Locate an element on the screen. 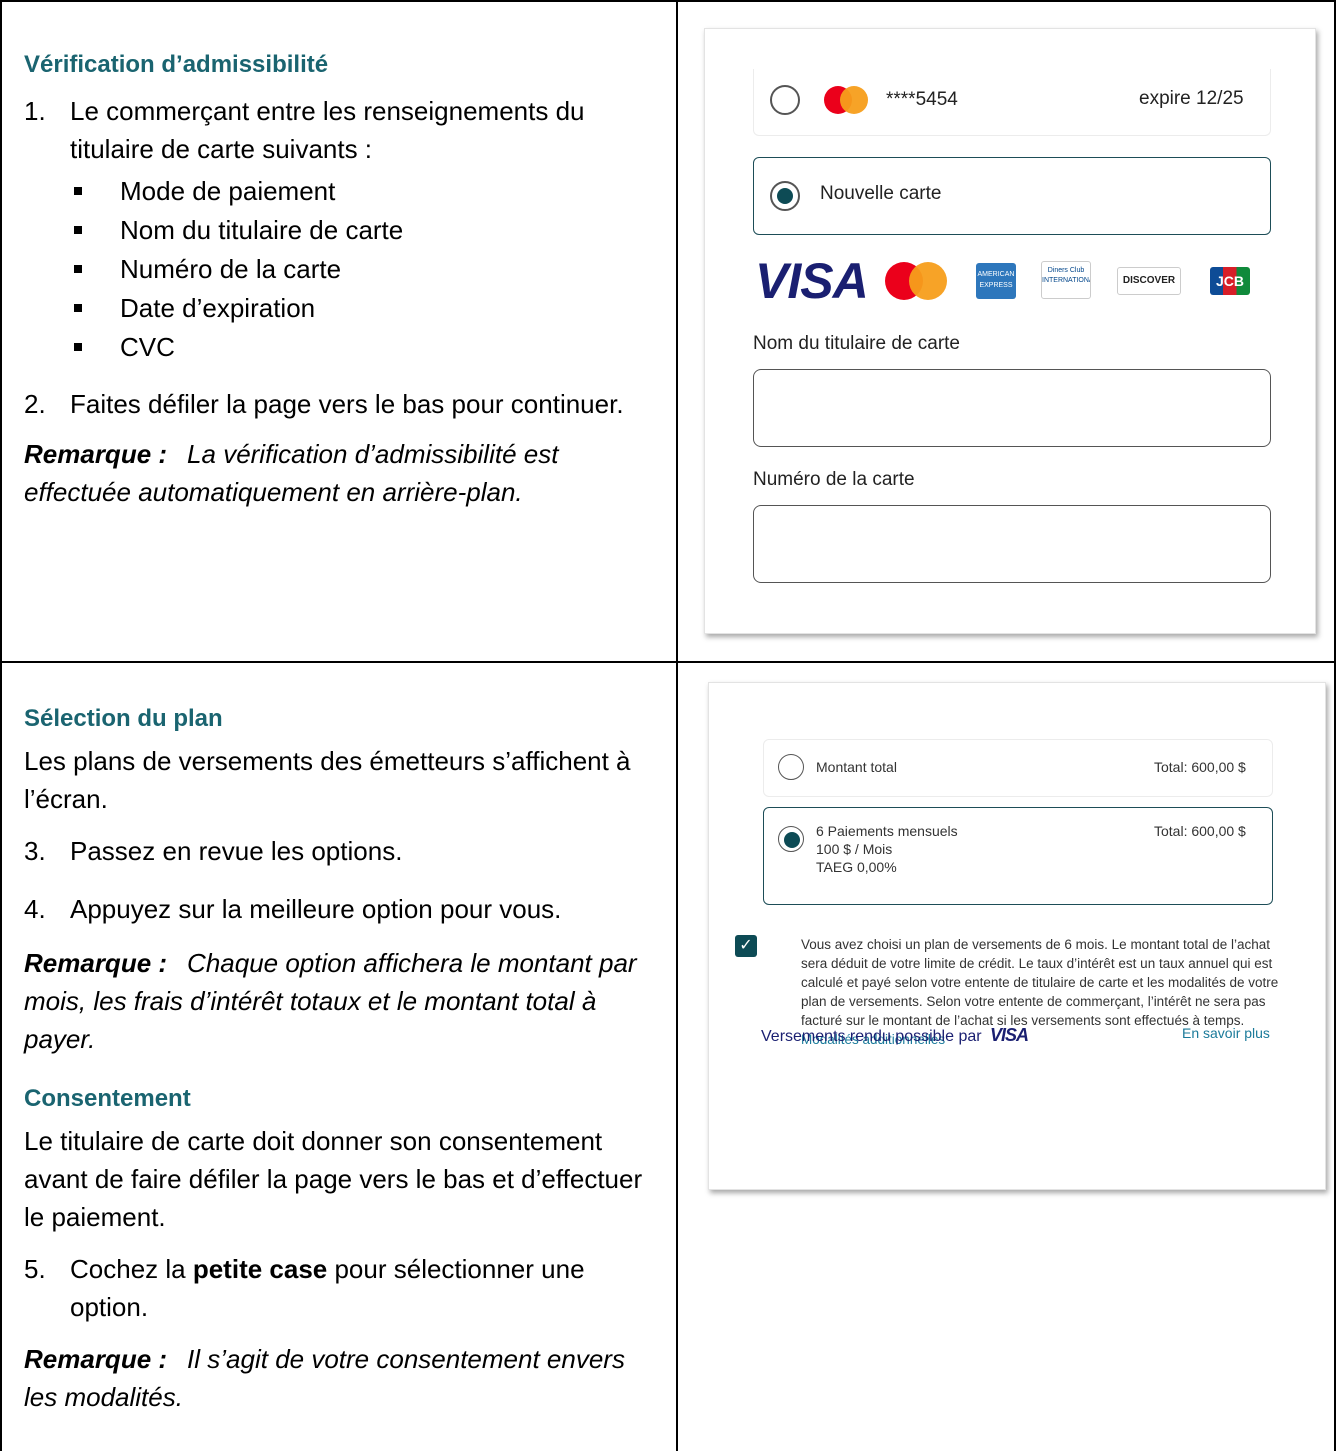 Image resolution: width=1336 pixels, height=1451 pixels. card-number-field-label: Numéro de la carte is located at coordinates (834, 479).